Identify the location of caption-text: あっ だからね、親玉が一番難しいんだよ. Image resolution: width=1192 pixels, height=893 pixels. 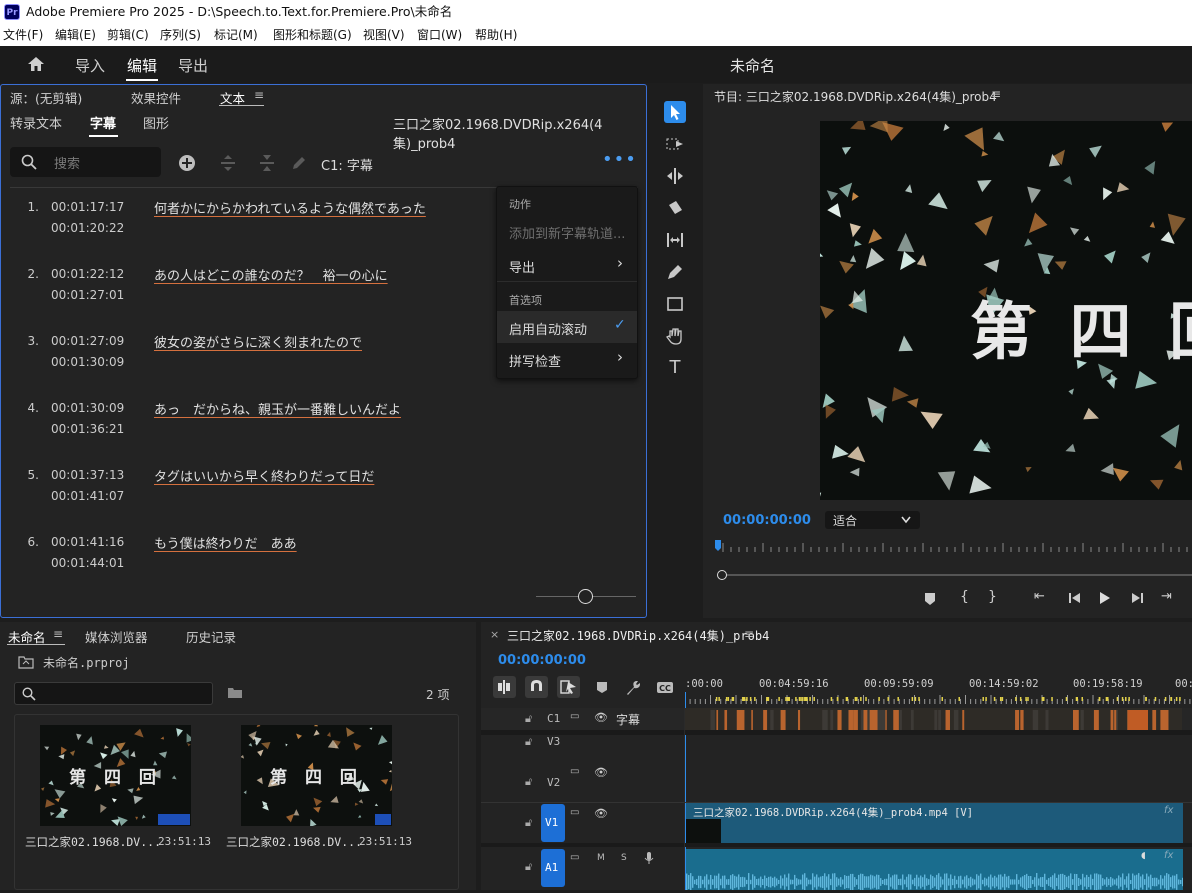
(277, 408).